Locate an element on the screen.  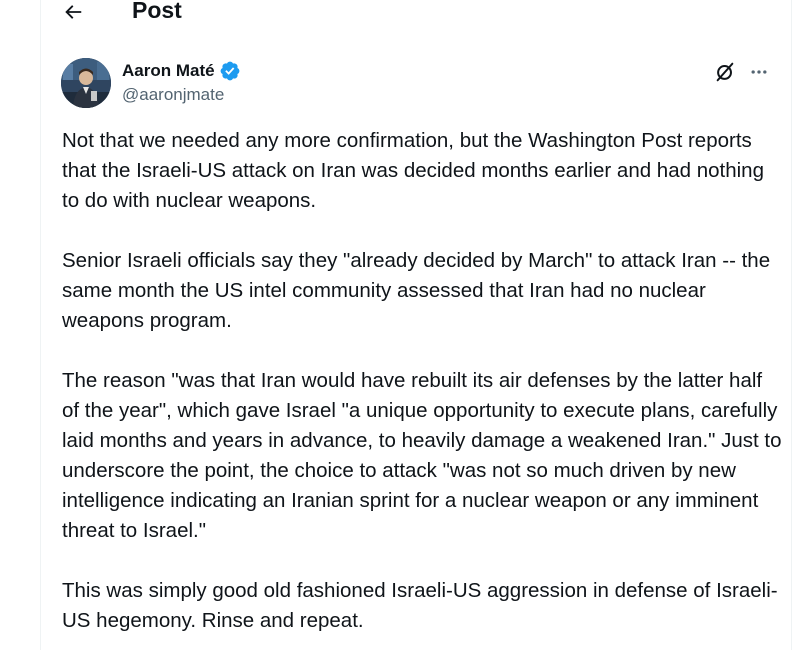
avatar-image is located at coordinates (86, 83).